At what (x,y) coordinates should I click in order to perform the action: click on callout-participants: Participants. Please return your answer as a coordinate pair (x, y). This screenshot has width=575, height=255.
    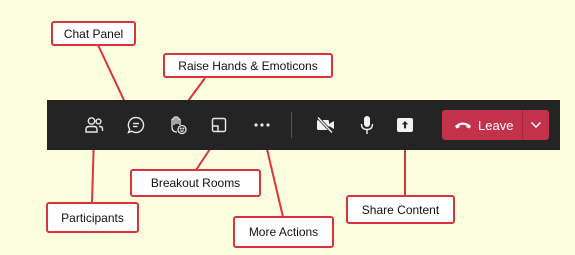
    Looking at the image, I should click on (92, 217).